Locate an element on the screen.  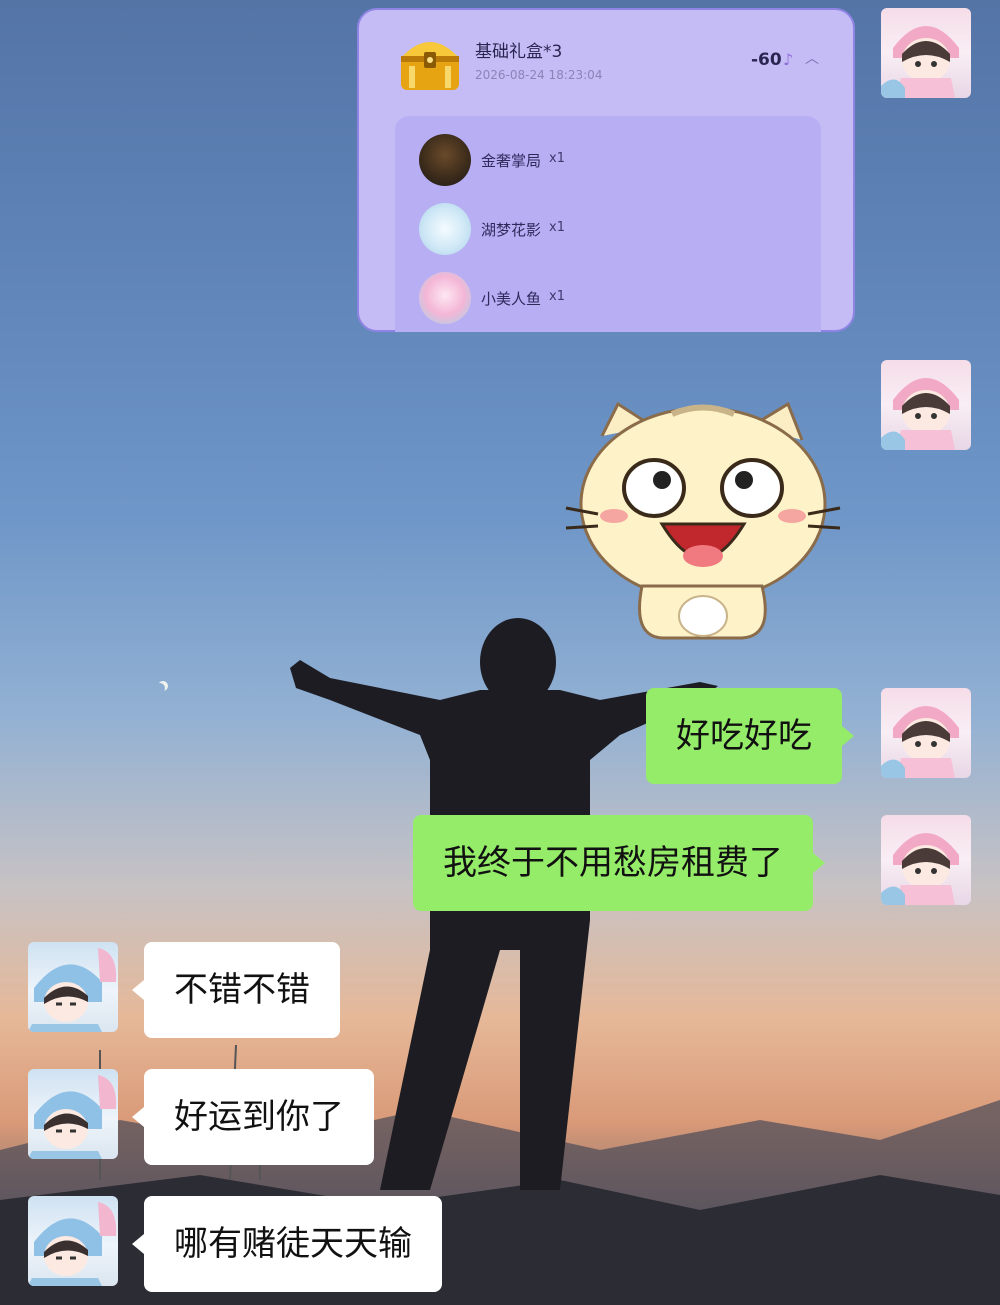
received-message-bubble: 好运到你了 is located at coordinates (253, 1117).